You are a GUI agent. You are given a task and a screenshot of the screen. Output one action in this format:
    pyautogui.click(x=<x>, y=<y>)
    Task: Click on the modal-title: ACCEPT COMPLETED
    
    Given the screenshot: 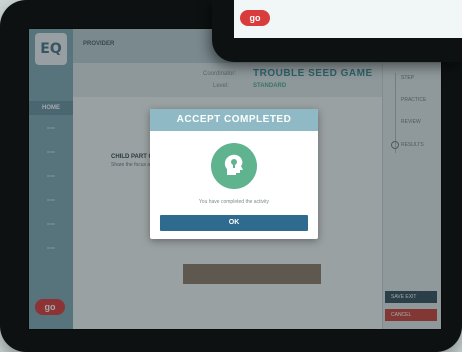 What is the action you would take?
    pyautogui.click(x=234, y=120)
    